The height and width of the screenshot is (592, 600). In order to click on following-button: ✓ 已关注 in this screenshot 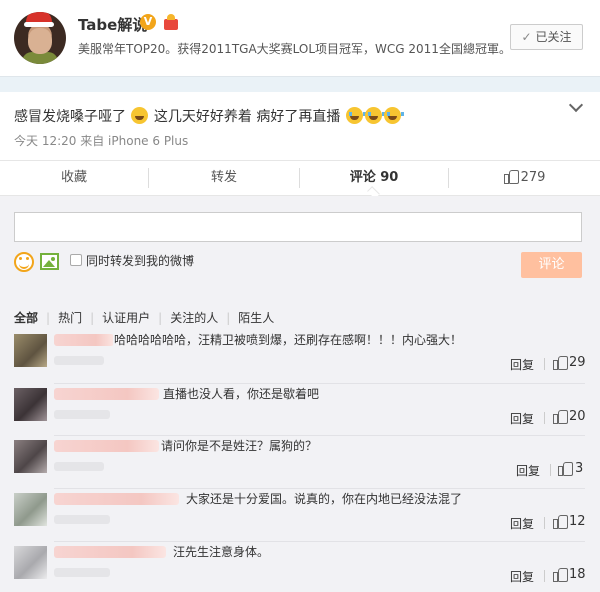, I will do `click(546, 37)`.